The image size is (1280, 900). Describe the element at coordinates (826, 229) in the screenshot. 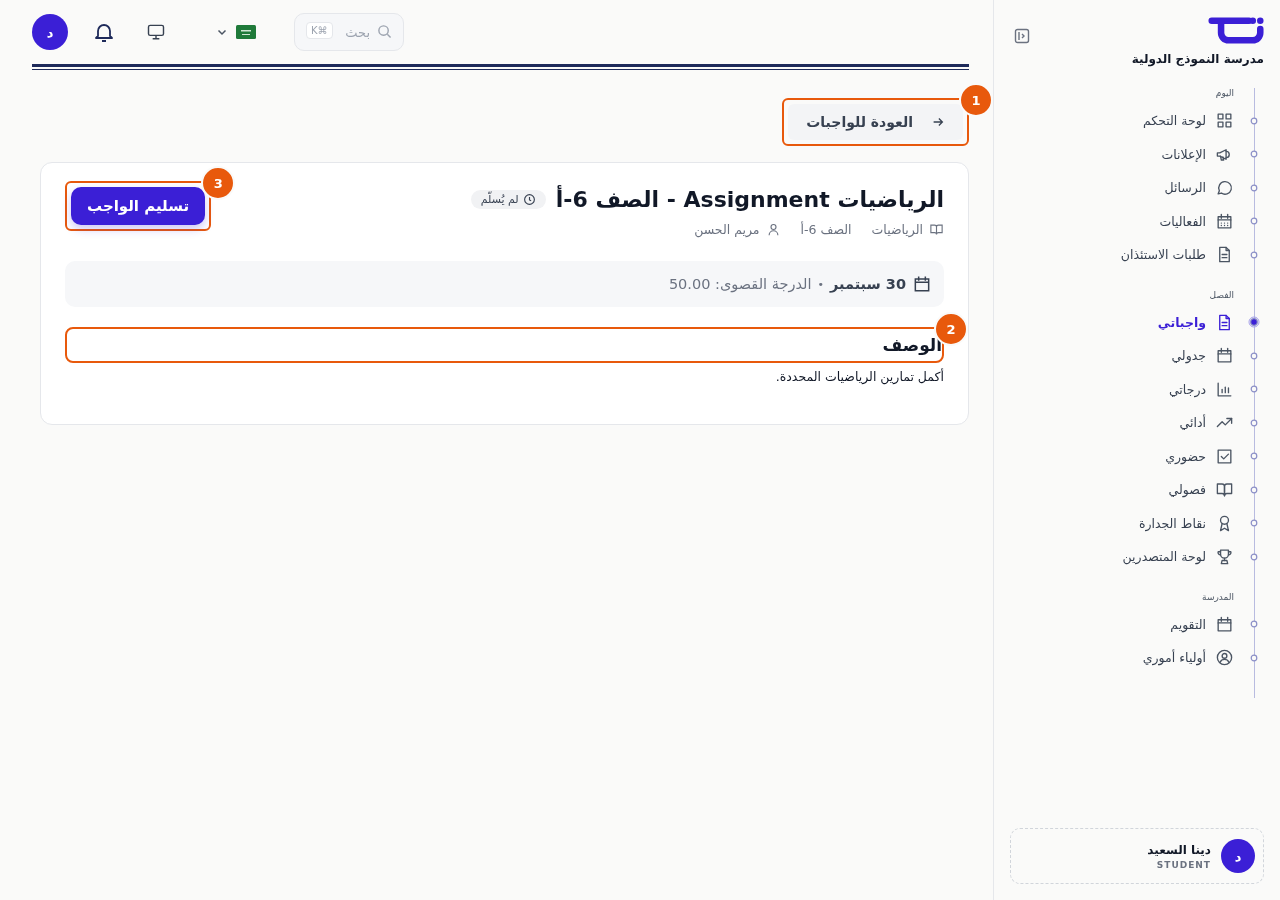

I see `class-text: الصف 6-أ` at that location.